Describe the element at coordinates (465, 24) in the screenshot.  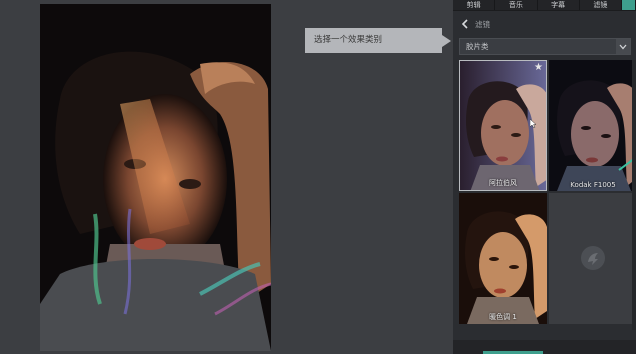
I see `chevron-left-icon` at that location.